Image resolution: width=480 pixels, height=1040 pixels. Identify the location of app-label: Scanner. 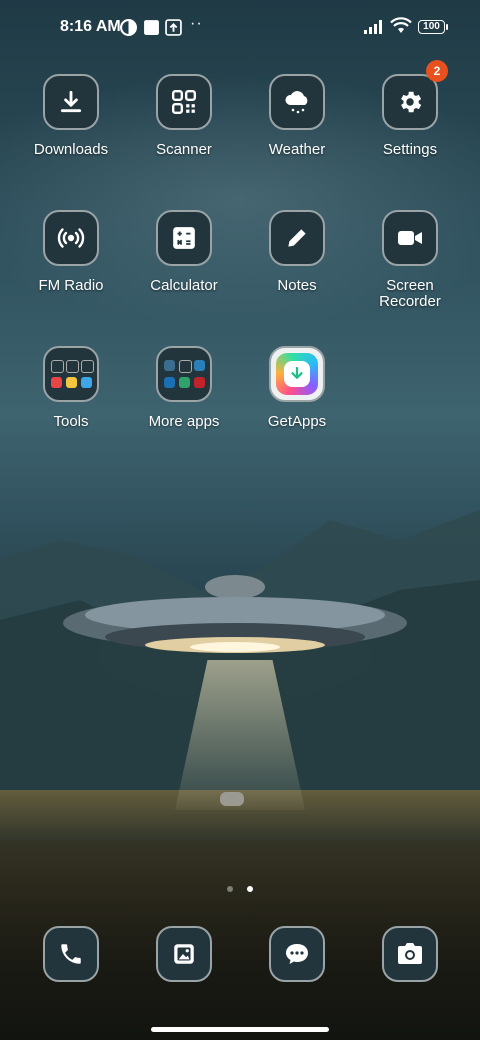
(184, 149).